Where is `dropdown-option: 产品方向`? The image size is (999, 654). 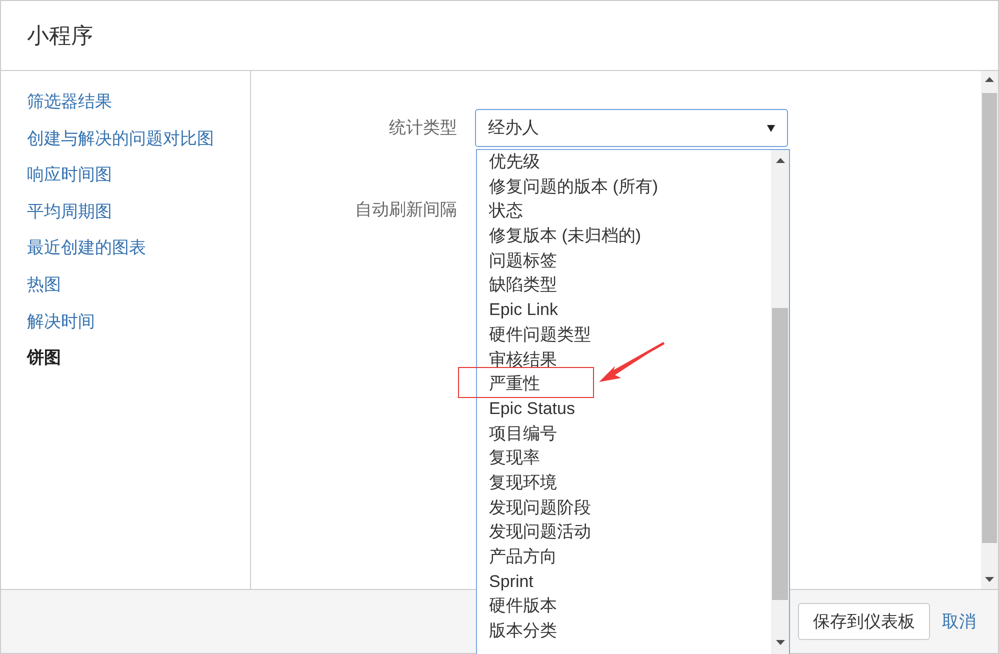
dropdown-option: 产品方向 is located at coordinates (523, 556).